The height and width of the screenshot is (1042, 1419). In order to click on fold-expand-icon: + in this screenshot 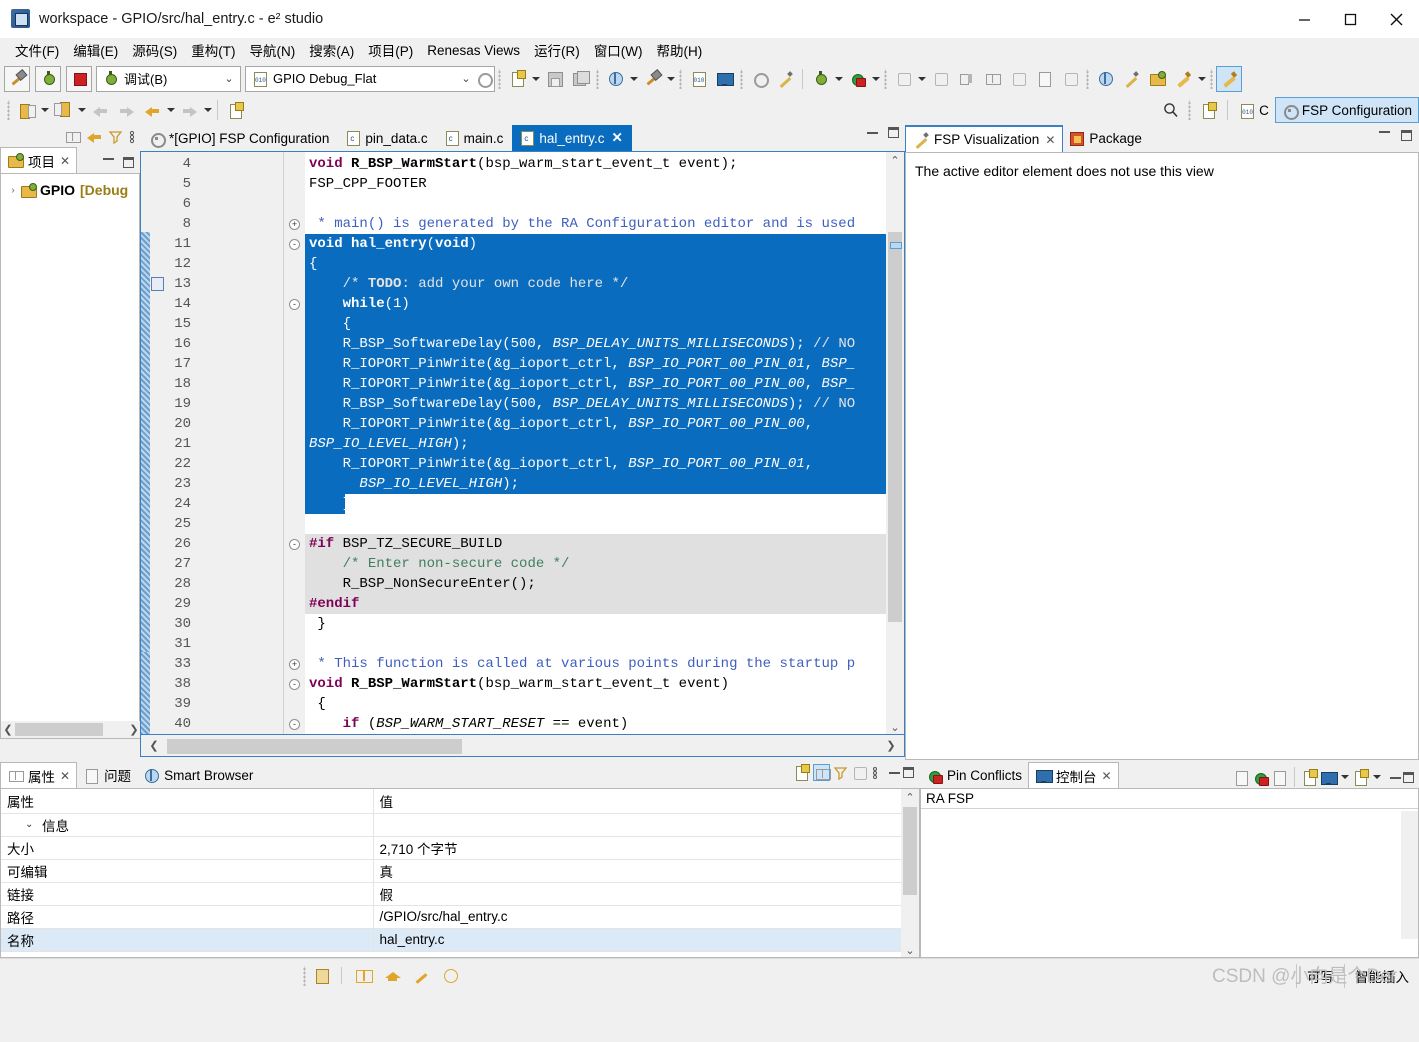, I will do `click(294, 664)`.